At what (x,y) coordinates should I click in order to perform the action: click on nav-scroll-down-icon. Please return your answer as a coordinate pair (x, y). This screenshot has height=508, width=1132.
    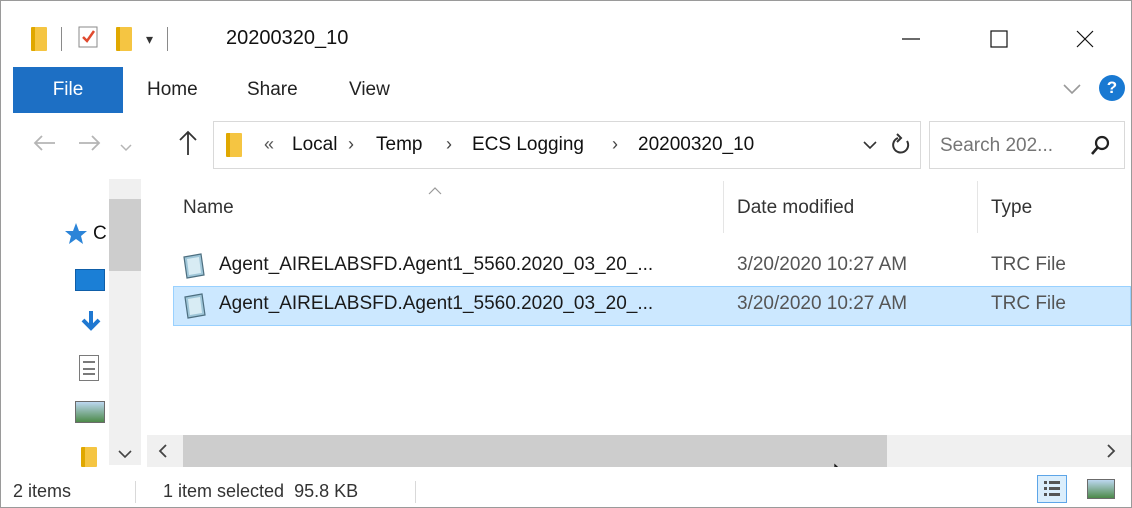
    Looking at the image, I should click on (125, 456).